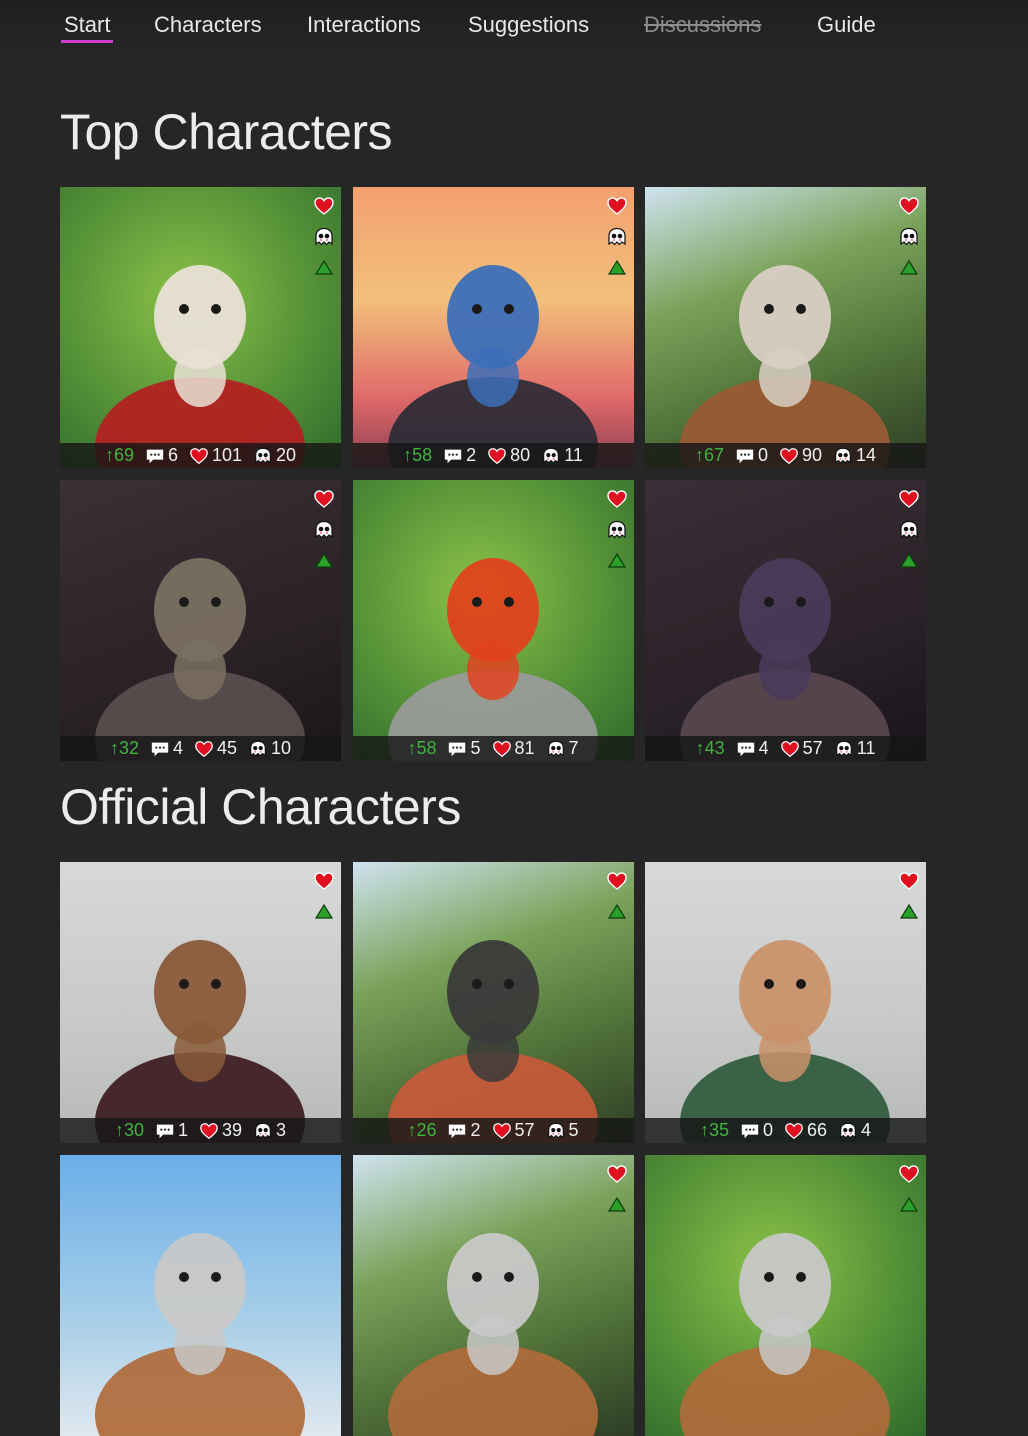 The width and height of the screenshot is (1028, 1436). I want to click on ghost-stat: 5, so click(562, 1130).